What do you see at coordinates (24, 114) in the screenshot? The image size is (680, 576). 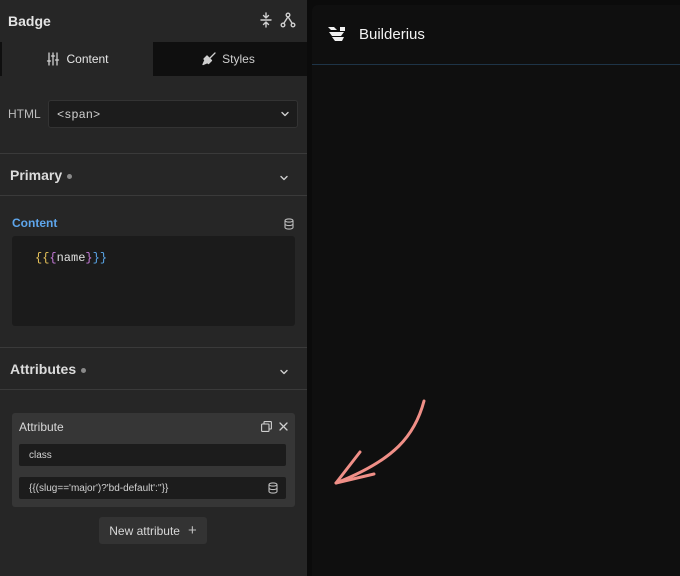 I see `html-tag-label: HTML` at bounding box center [24, 114].